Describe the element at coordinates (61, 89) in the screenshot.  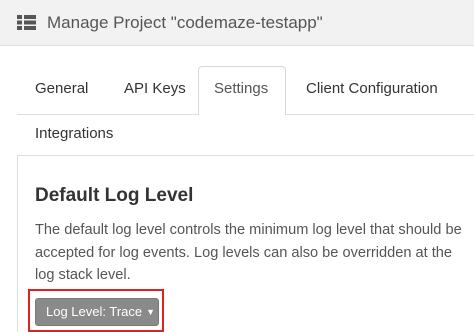
I see `tab-general: General` at that location.